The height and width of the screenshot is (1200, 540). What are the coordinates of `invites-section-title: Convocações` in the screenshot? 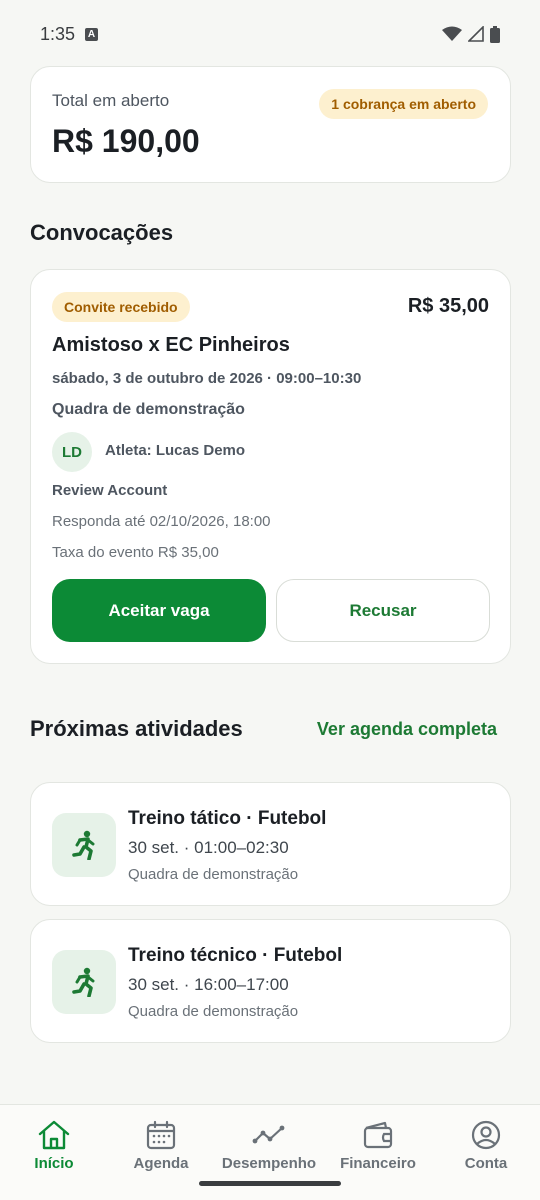 It's located at (102, 232).